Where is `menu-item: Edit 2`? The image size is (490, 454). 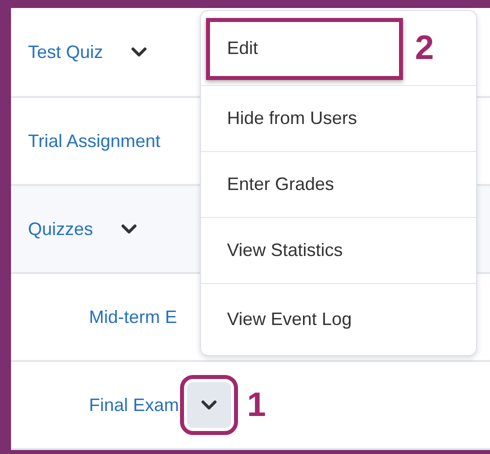 menu-item: Edit 2 is located at coordinates (338, 48).